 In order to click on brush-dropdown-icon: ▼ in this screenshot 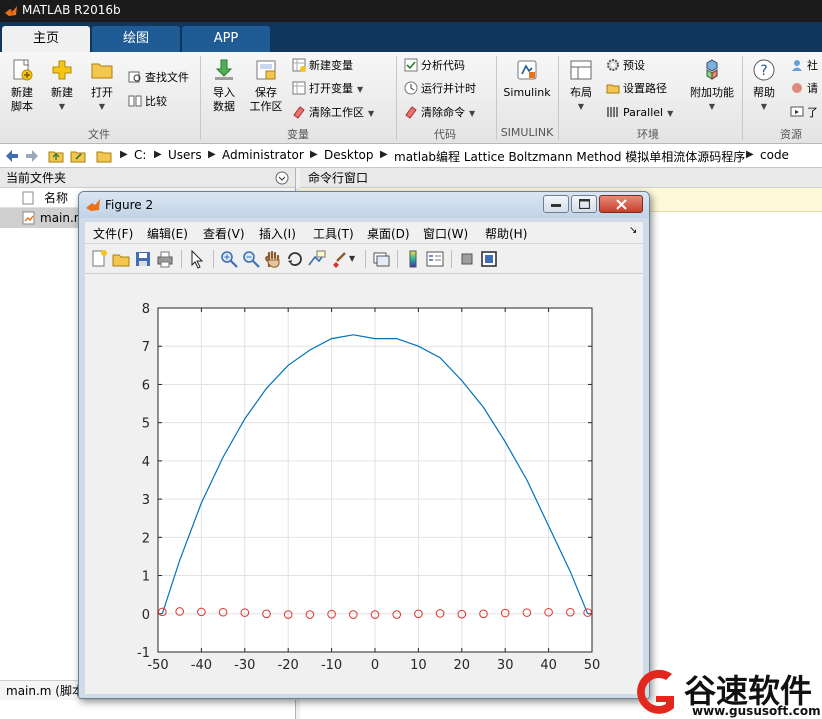, I will do `click(354, 259)`.